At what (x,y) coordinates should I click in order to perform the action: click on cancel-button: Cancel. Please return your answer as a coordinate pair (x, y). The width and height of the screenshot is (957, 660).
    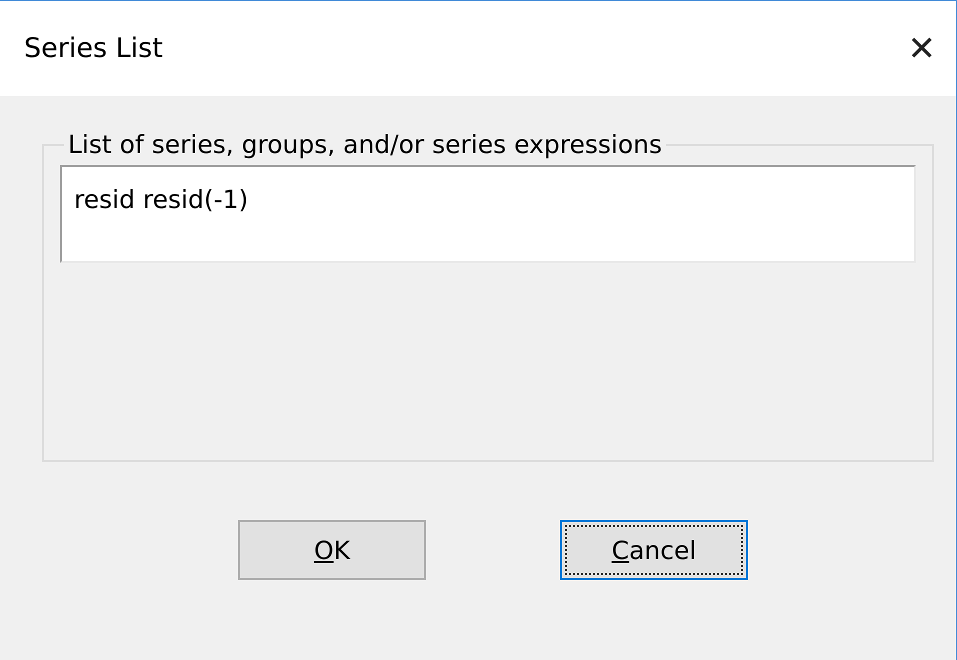
    Looking at the image, I should click on (654, 550).